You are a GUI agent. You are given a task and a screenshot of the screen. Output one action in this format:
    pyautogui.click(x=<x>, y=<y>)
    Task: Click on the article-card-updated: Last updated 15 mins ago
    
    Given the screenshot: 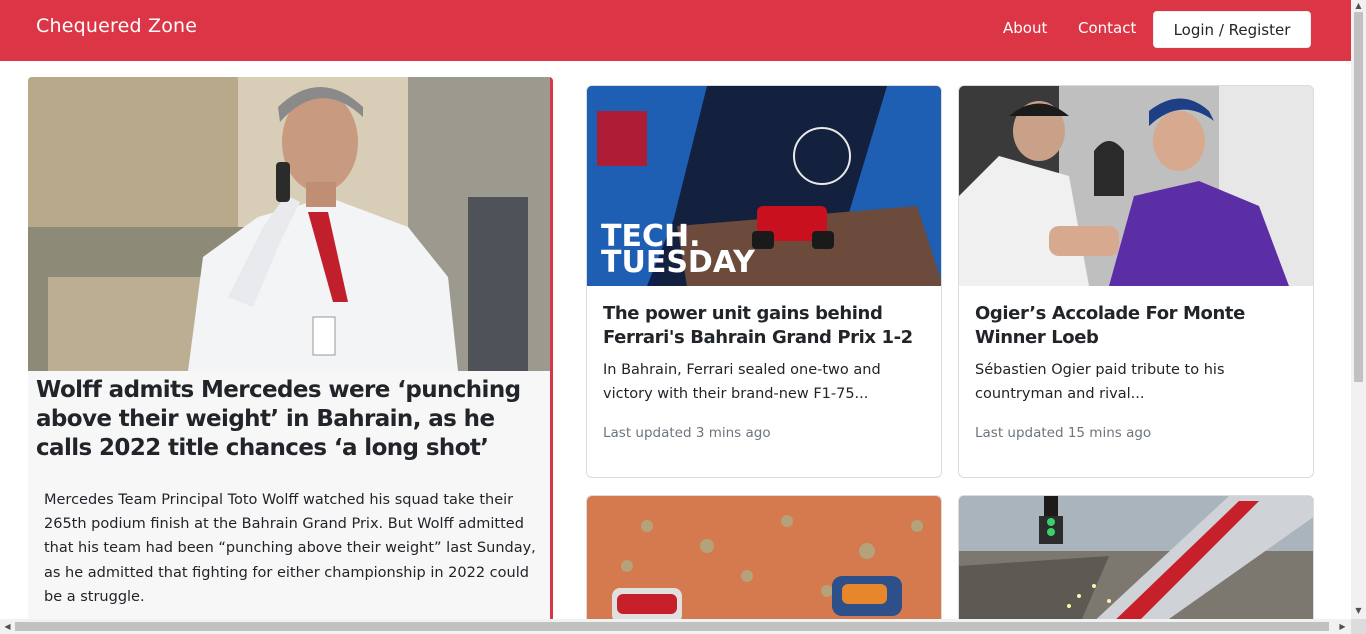 What is the action you would take?
    pyautogui.click(x=1063, y=433)
    